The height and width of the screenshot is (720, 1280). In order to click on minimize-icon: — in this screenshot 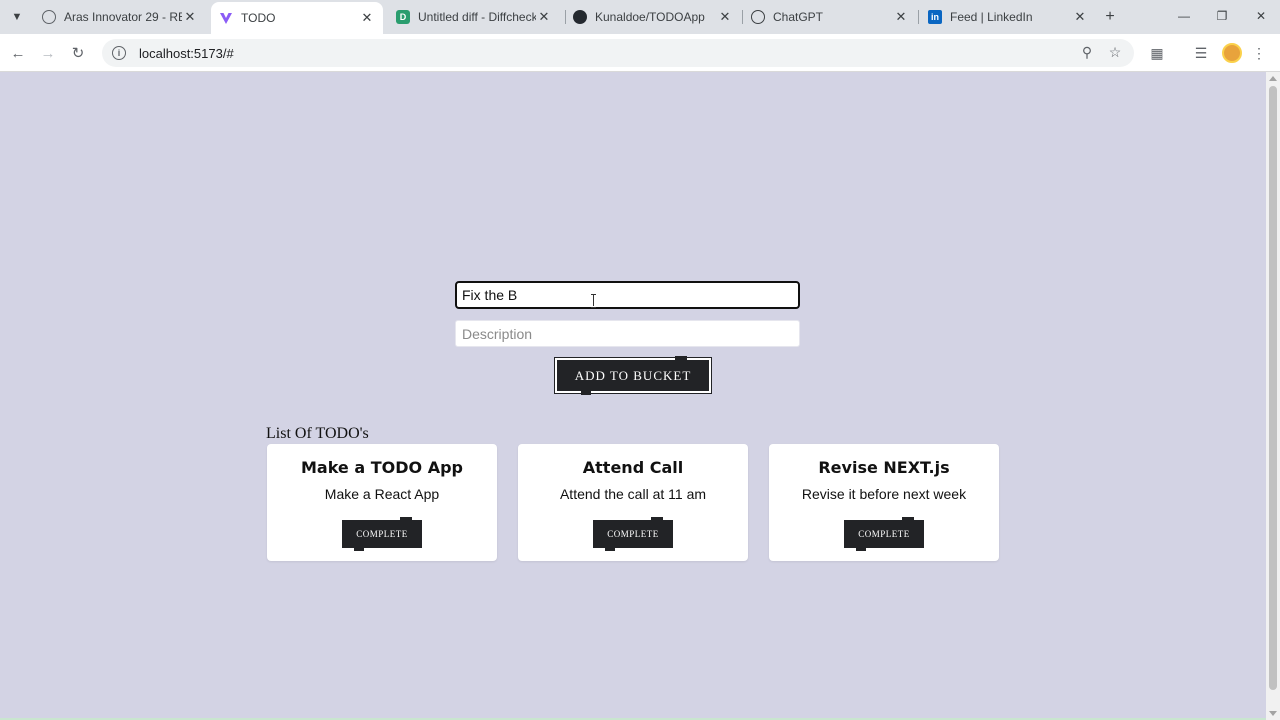, I will do `click(1184, 16)`.